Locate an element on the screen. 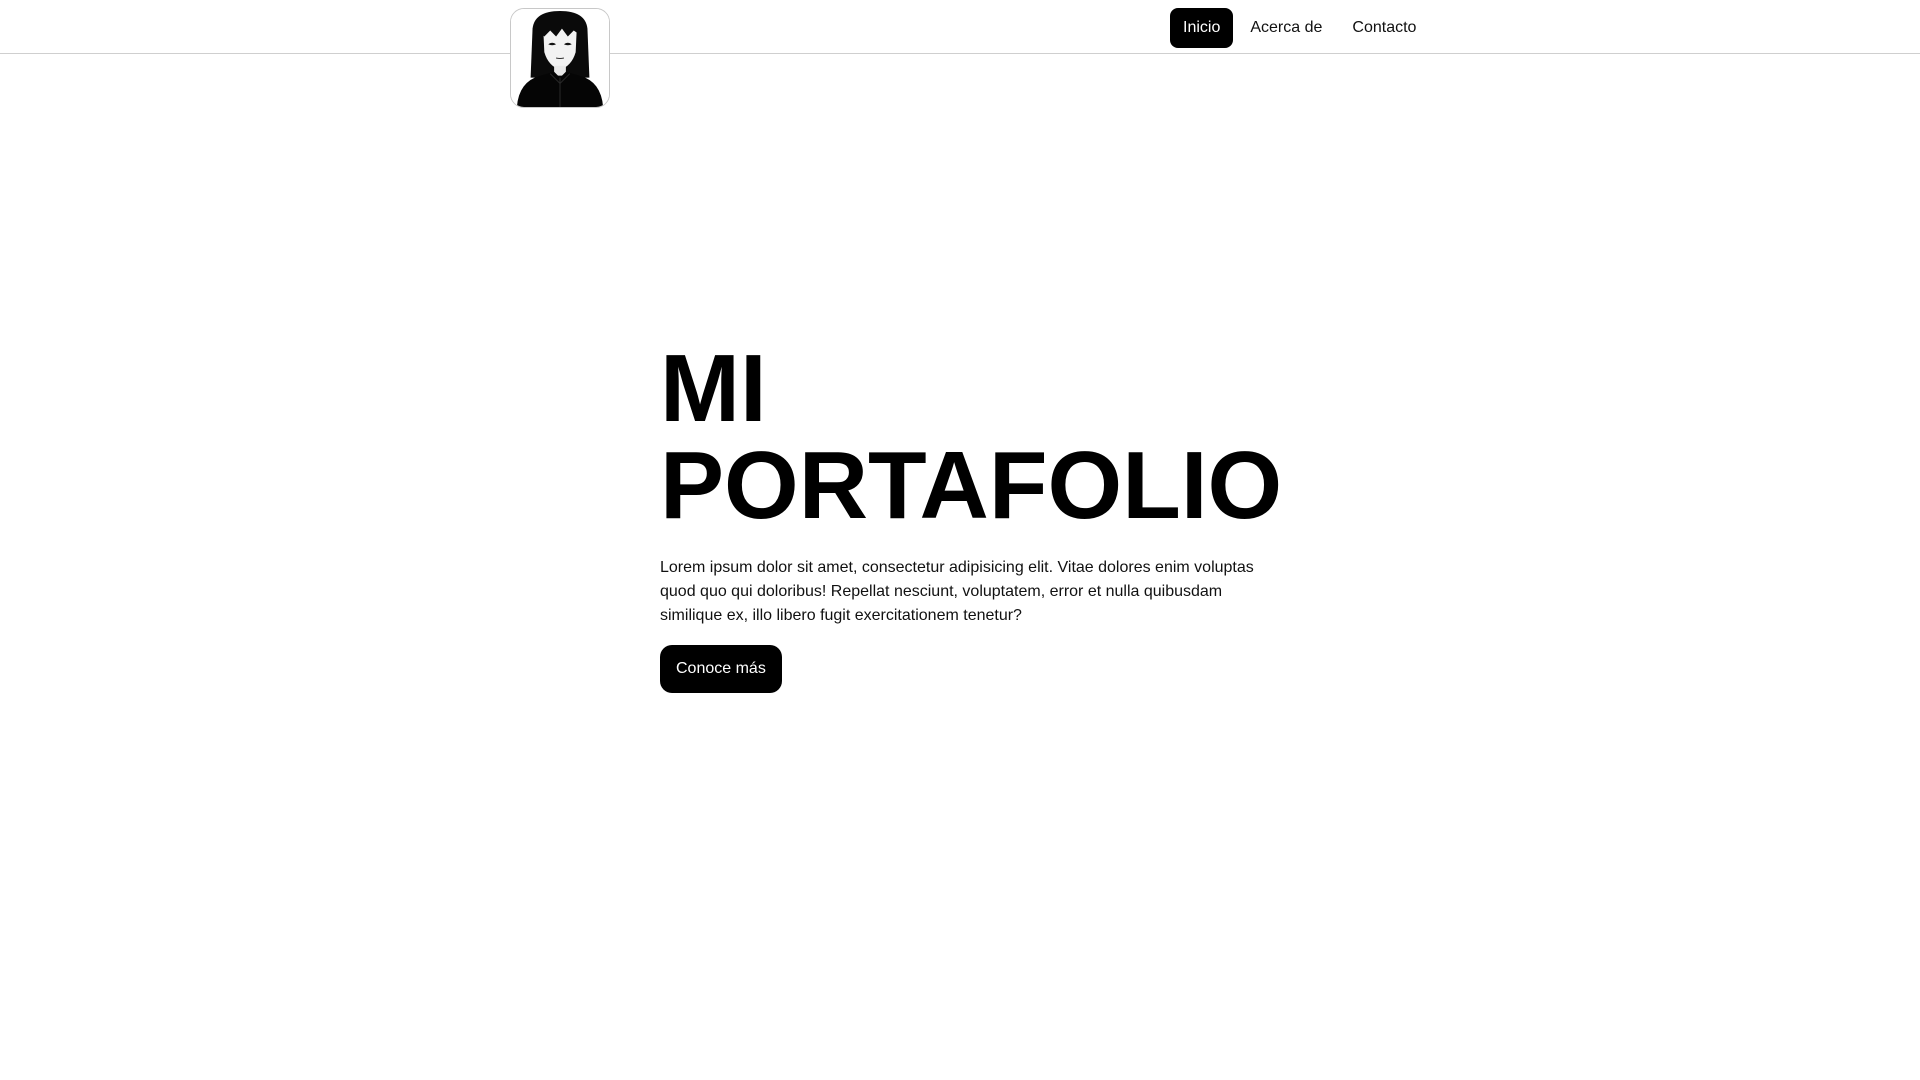 The width and height of the screenshot is (1920, 1080). nav-link-inicio: Inicio is located at coordinates (1202, 28).